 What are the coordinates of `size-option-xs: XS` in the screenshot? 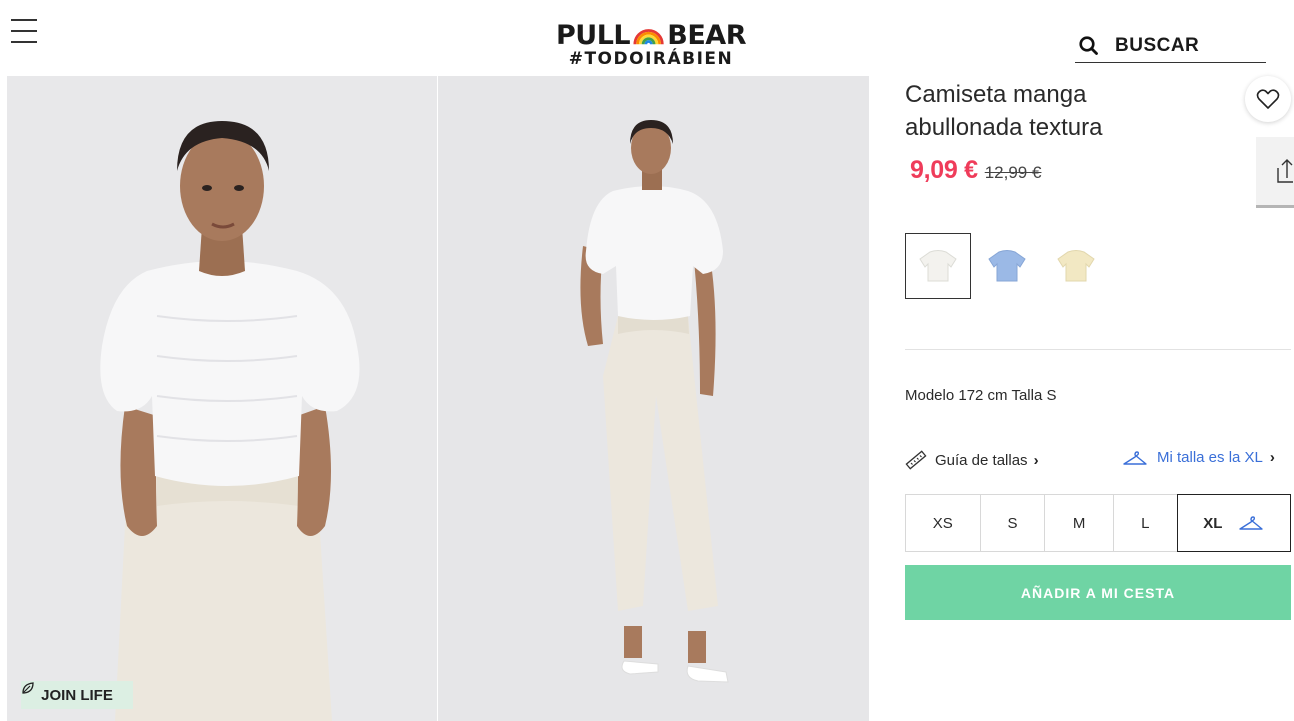 It's located at (943, 523).